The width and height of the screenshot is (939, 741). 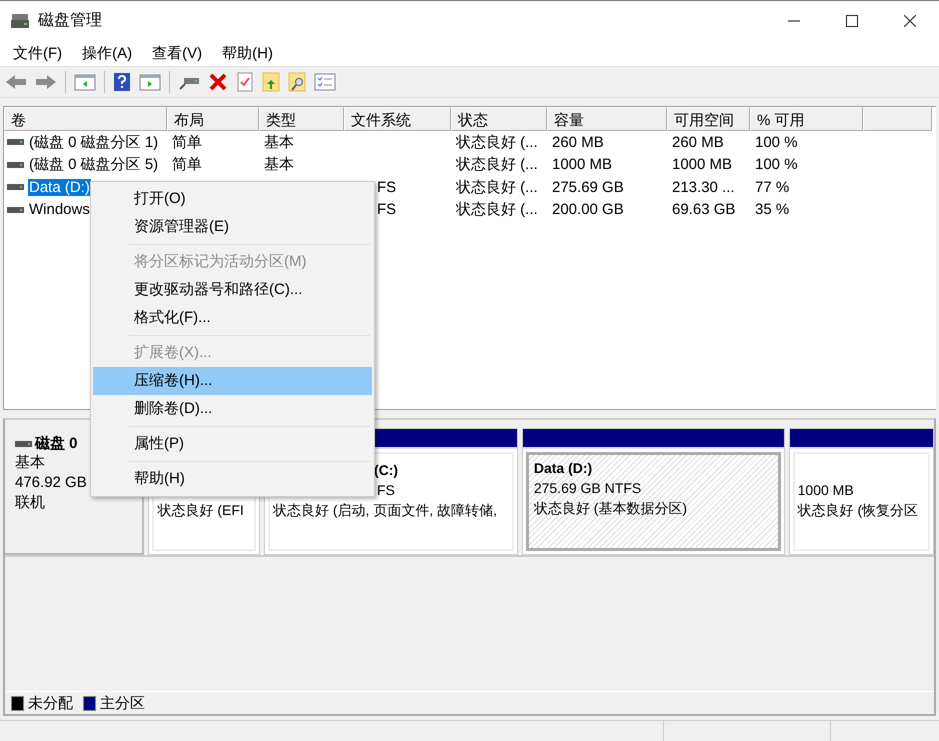 What do you see at coordinates (59, 187) in the screenshot?
I see `volume-name: Data (D:)` at bounding box center [59, 187].